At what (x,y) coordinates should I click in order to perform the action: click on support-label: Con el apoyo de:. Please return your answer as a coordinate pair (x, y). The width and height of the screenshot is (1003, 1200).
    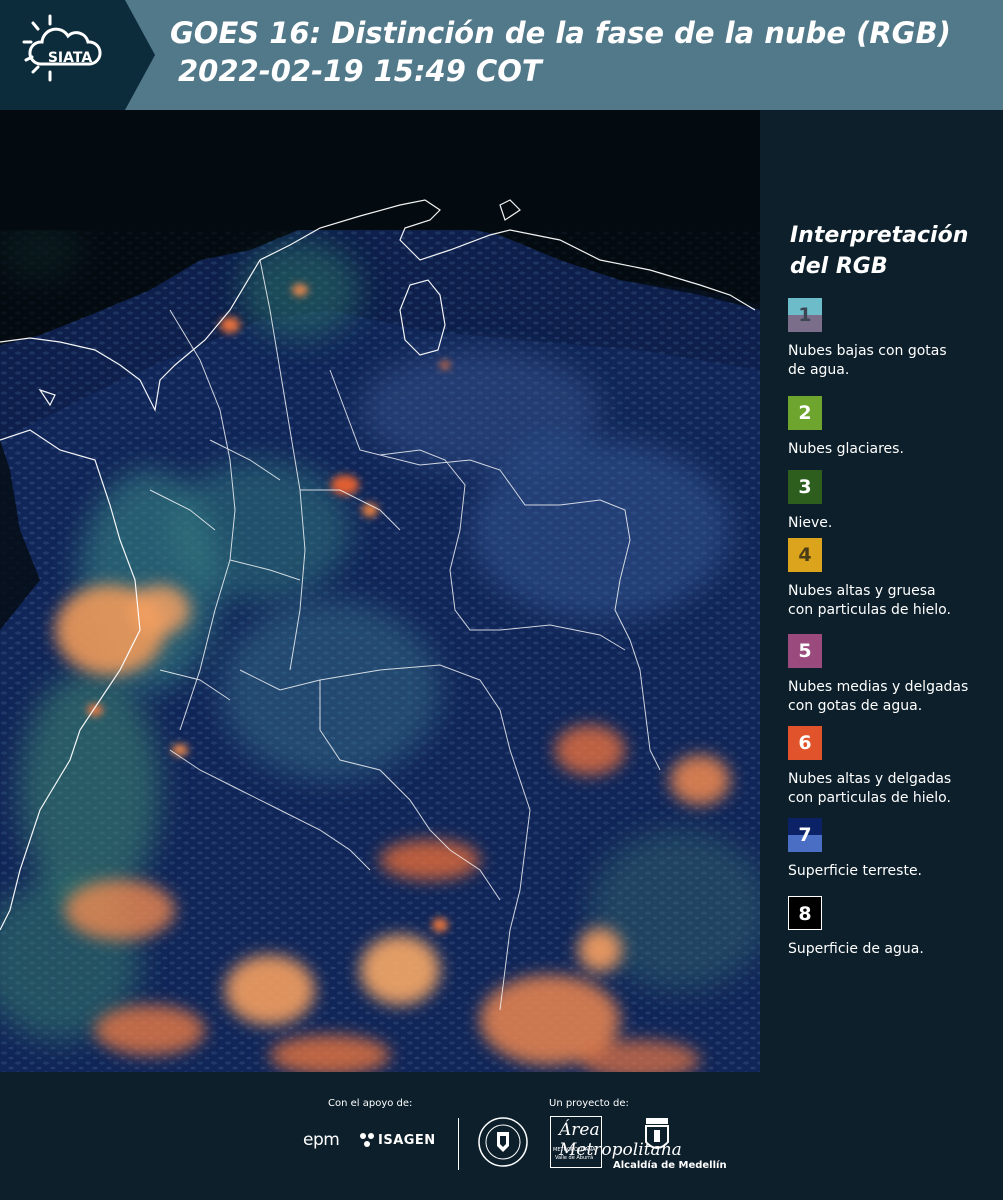
    Looking at the image, I should click on (370, 1103).